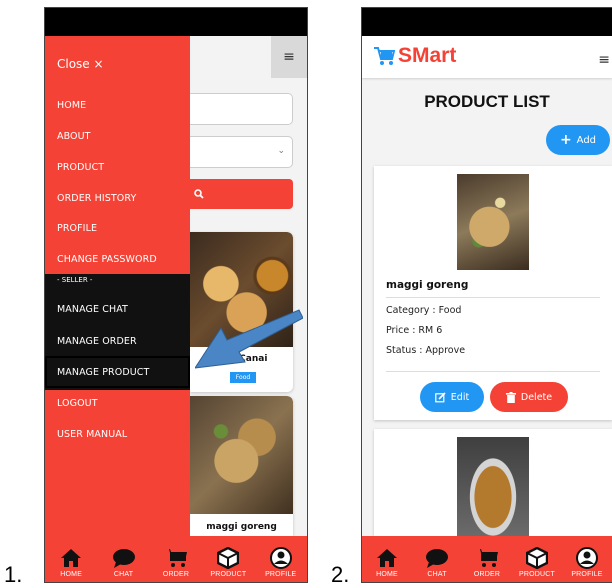 The image size is (612, 588). What do you see at coordinates (249, 339) in the screenshot?
I see `pointer-arrow-icon` at bounding box center [249, 339].